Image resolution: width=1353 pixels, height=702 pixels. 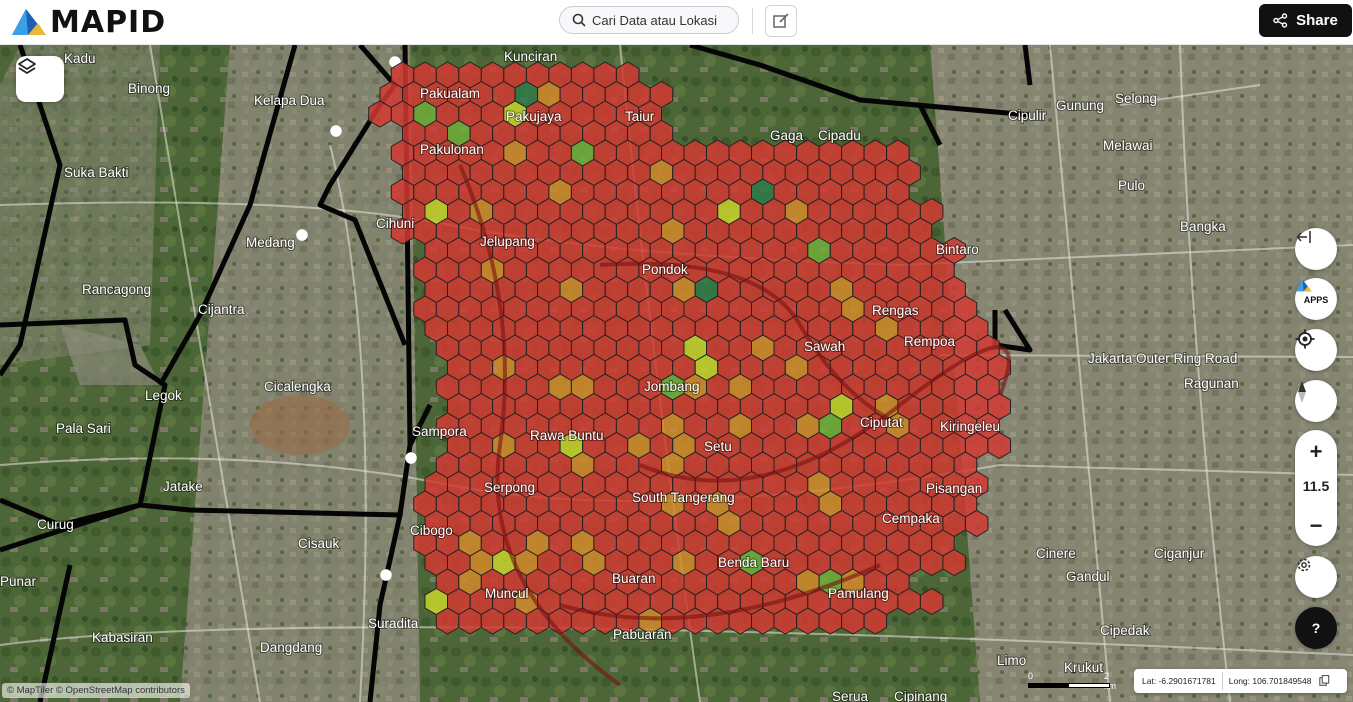 What do you see at coordinates (642, 634) in the screenshot?
I see `place-label: Pabuaran` at bounding box center [642, 634].